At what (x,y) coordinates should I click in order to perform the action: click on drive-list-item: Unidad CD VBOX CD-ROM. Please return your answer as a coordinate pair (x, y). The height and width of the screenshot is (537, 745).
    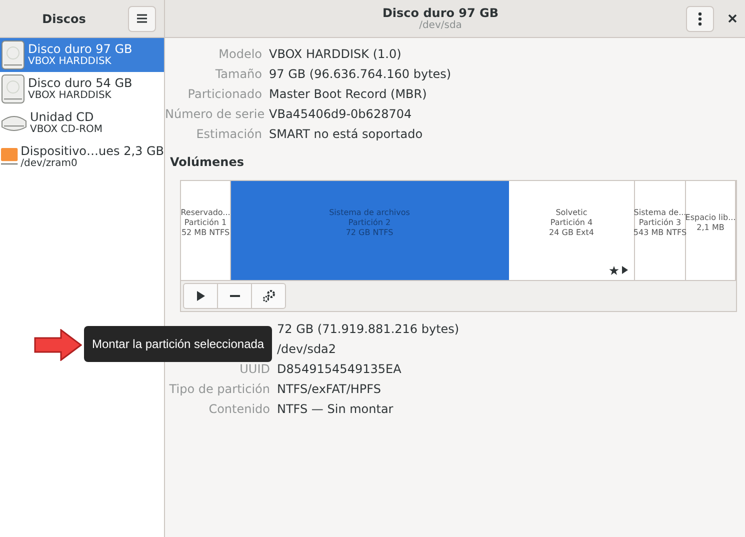
    Looking at the image, I should click on (82, 123).